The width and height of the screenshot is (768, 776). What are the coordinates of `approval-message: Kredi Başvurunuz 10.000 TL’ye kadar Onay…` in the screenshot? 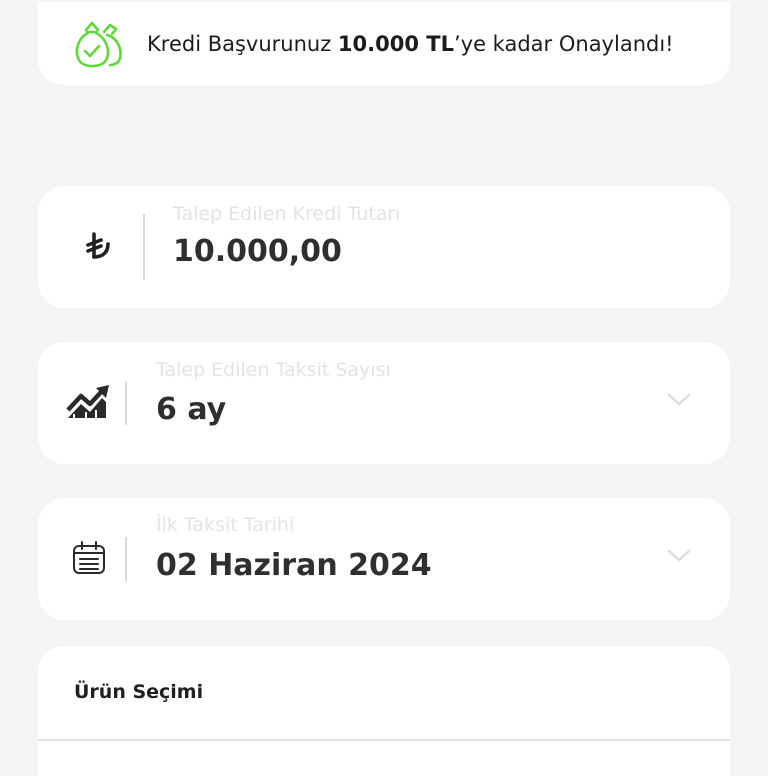 It's located at (410, 44).